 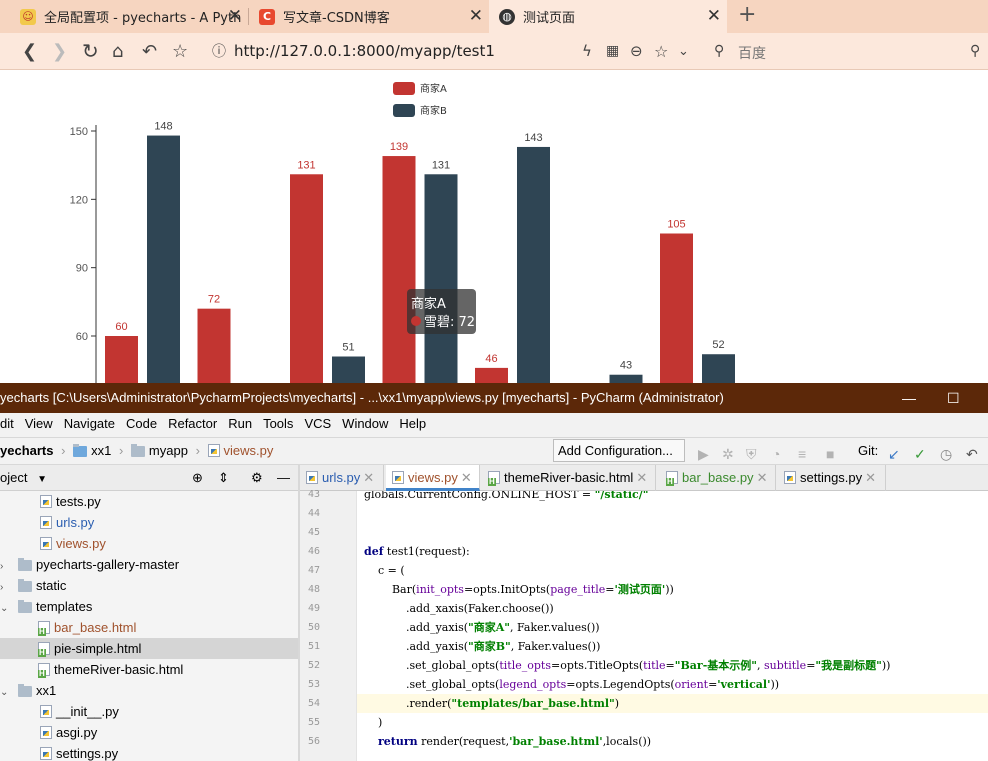 What do you see at coordinates (342, 478) in the screenshot?
I see `tab-urls: urls.py ✕` at bounding box center [342, 478].